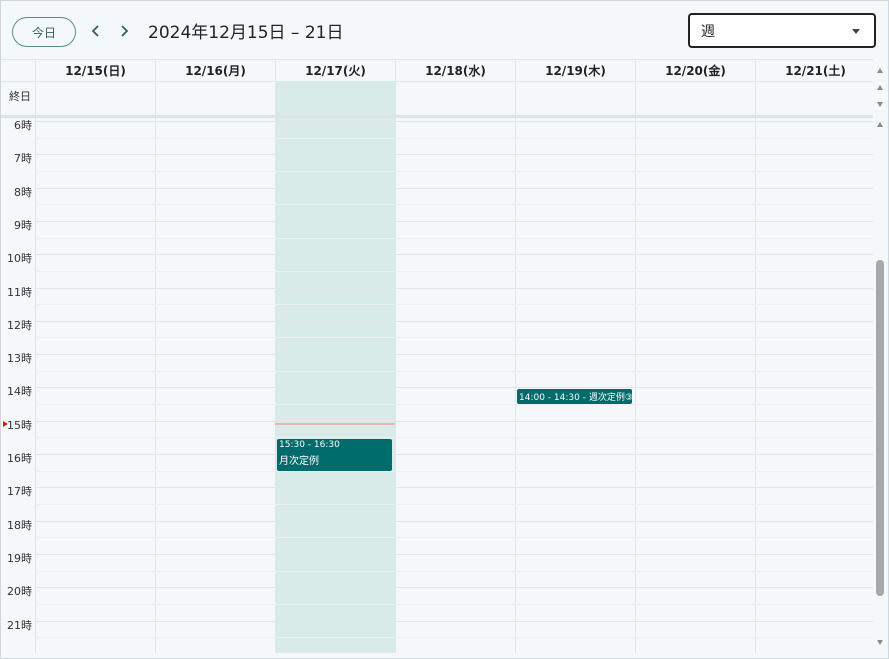 This screenshot has height=659, width=889. What do you see at coordinates (19, 325) in the screenshot?
I see `hour-label: 12時` at bounding box center [19, 325].